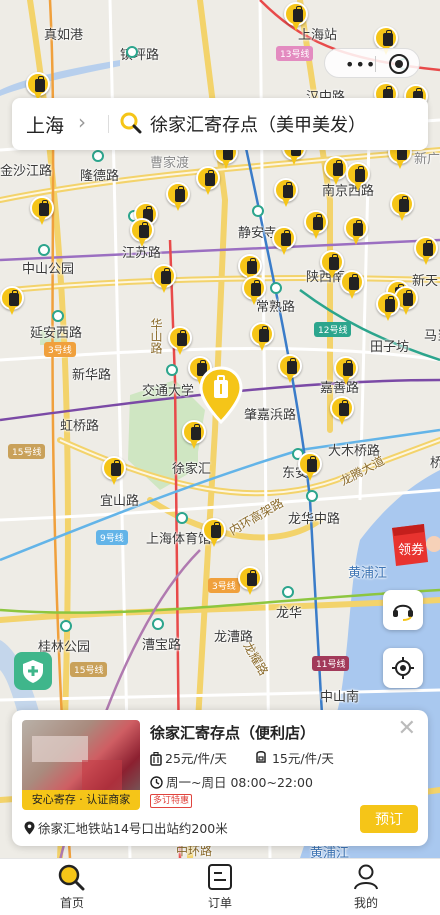  What do you see at coordinates (71, 877) in the screenshot?
I see `home-search-icon` at bounding box center [71, 877].